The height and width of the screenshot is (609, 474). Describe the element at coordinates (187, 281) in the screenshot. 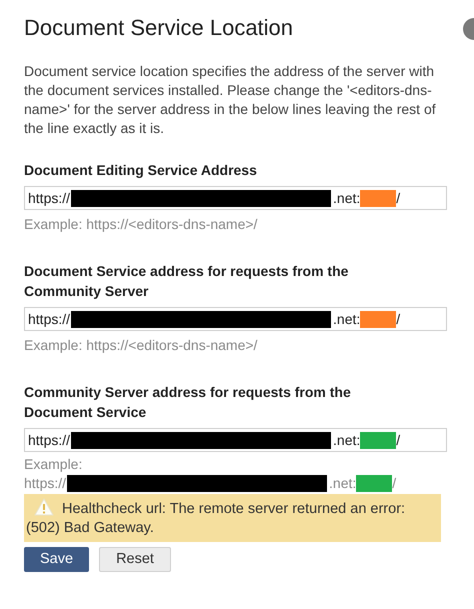

I see `section-heading: Document Service address for requests from the Community Server` at that location.